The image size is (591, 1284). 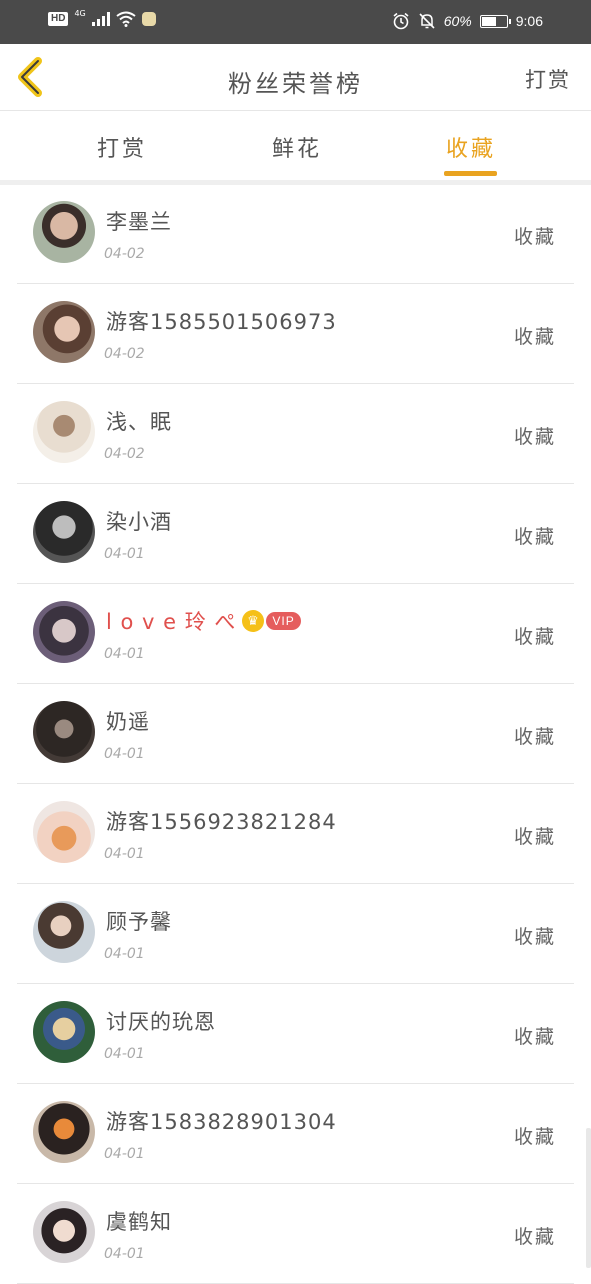 What do you see at coordinates (171, 622) in the screenshot?
I see `user-name: l o v e 玲 ぺ` at bounding box center [171, 622].